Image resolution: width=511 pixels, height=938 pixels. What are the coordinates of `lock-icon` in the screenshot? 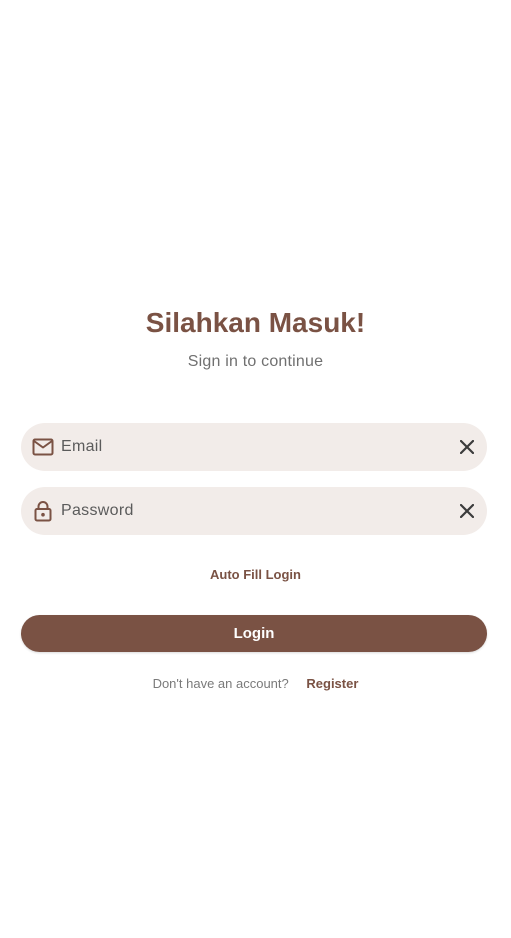 It's located at (43, 511).